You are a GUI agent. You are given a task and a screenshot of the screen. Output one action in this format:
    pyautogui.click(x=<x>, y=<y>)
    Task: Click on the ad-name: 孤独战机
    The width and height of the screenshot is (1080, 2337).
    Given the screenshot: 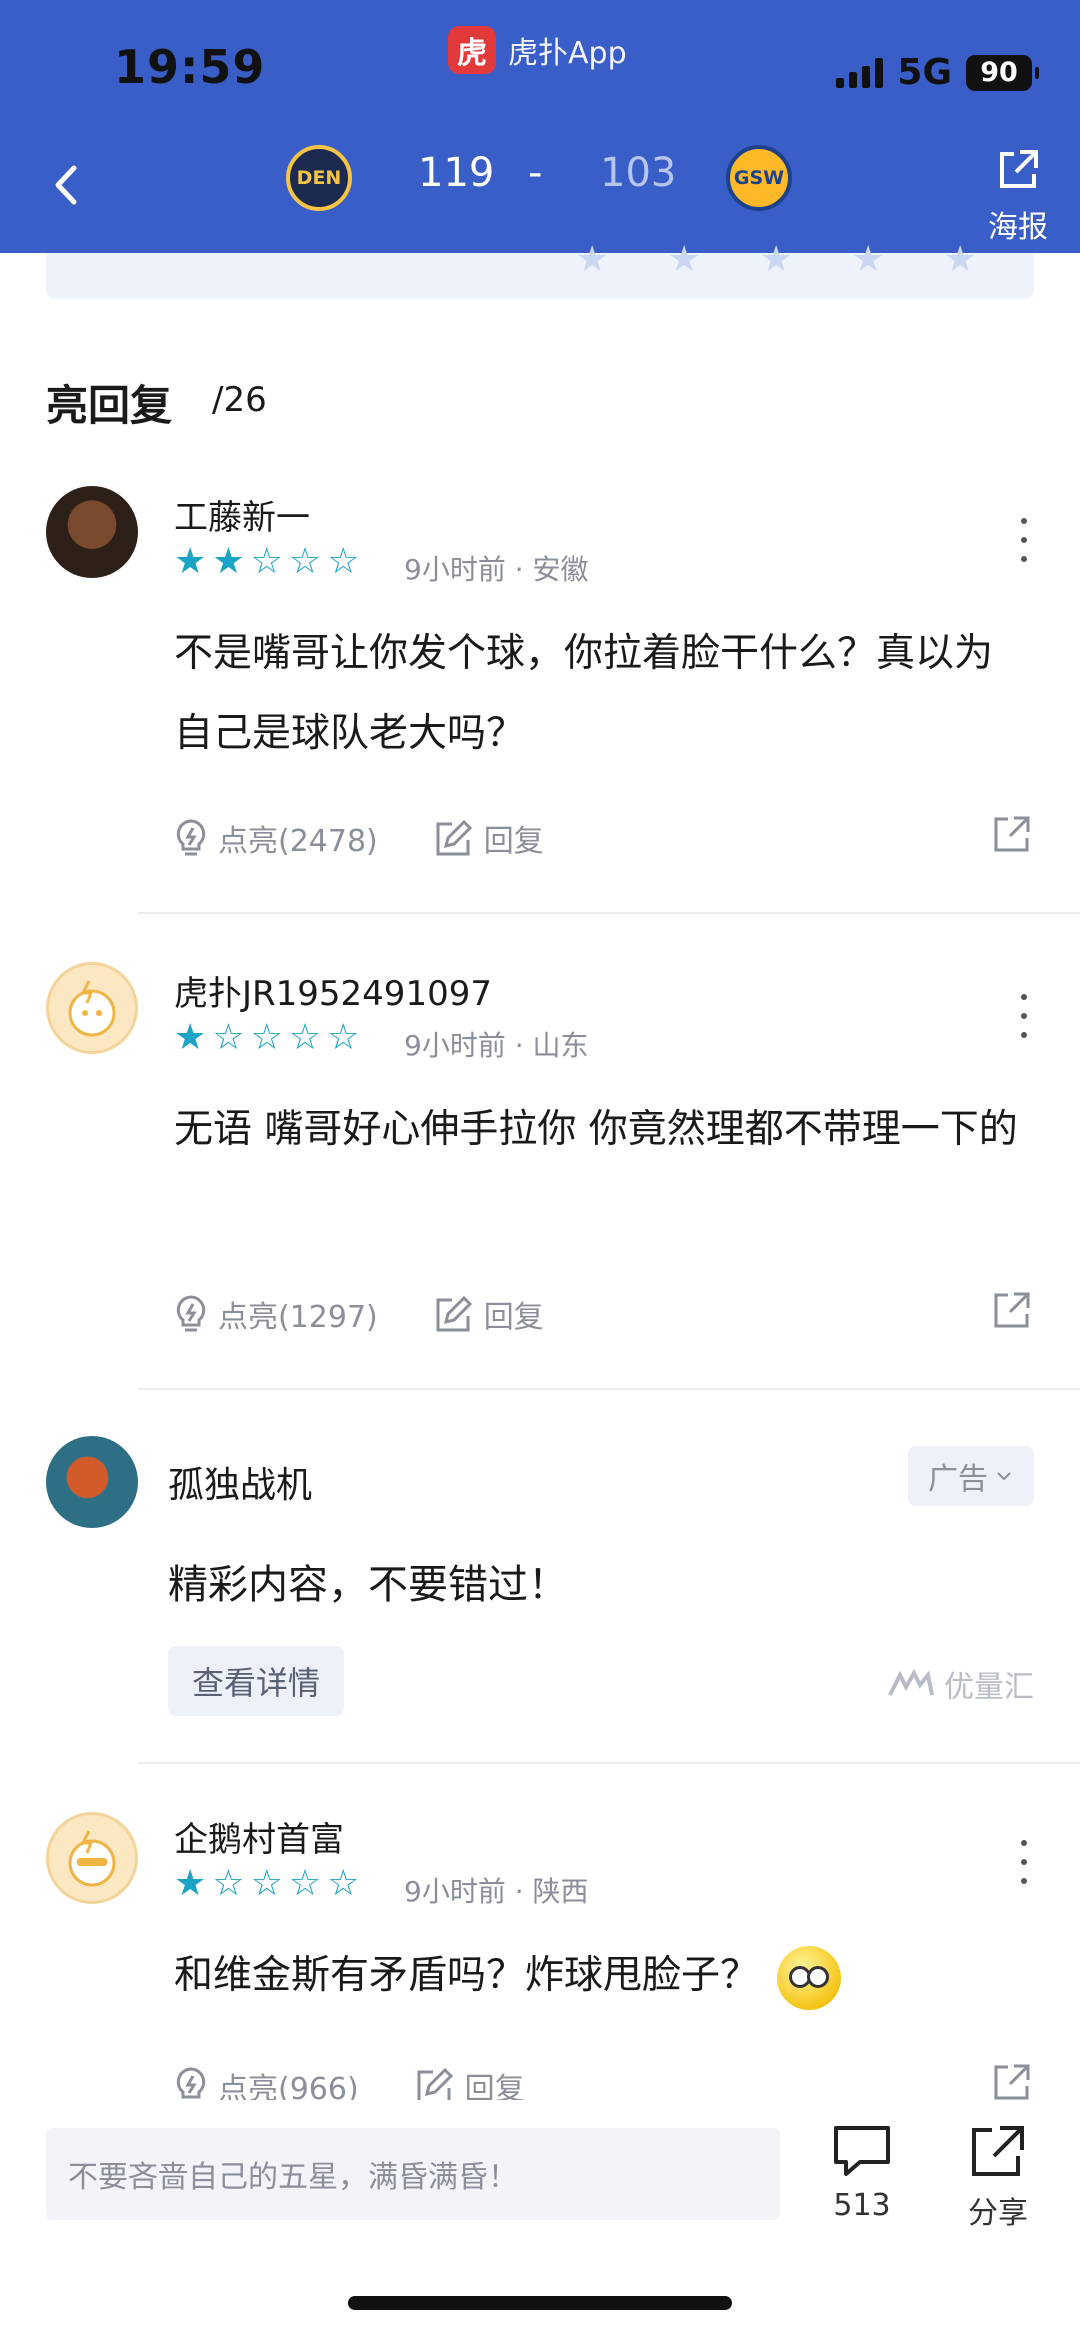 What is the action you would take?
    pyautogui.click(x=240, y=1482)
    